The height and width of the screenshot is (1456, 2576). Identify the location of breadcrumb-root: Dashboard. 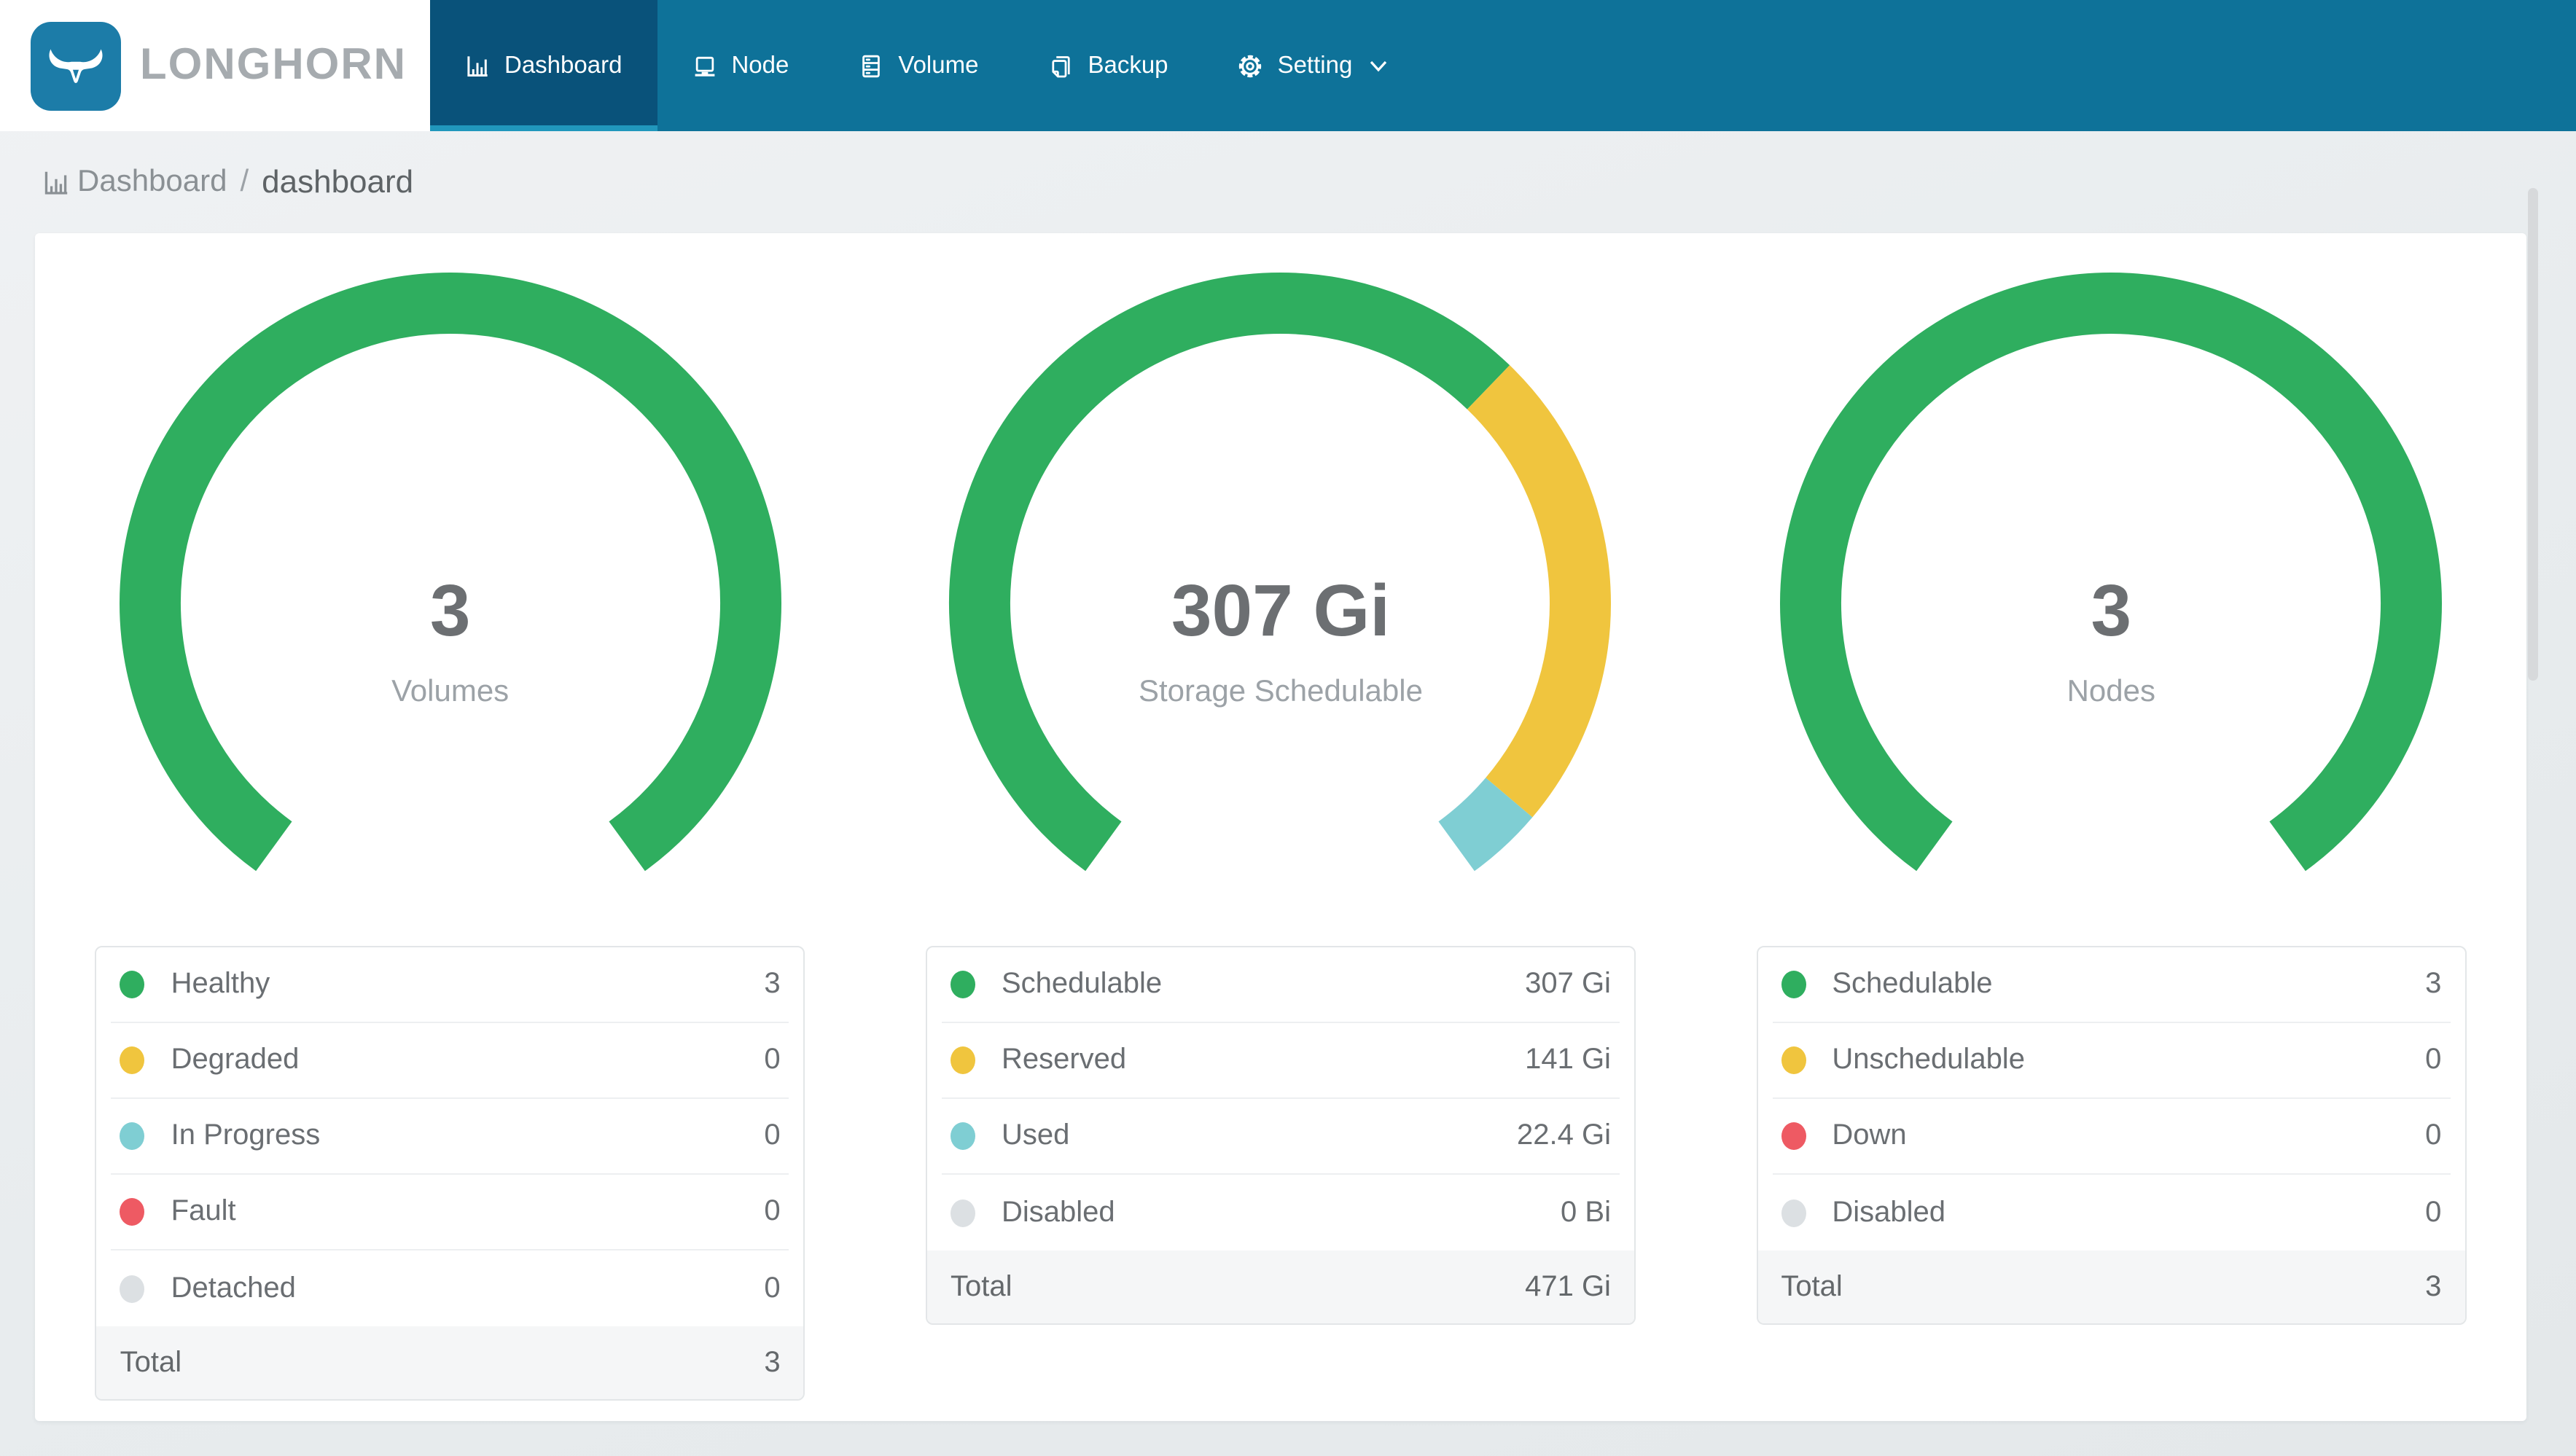
(152, 182).